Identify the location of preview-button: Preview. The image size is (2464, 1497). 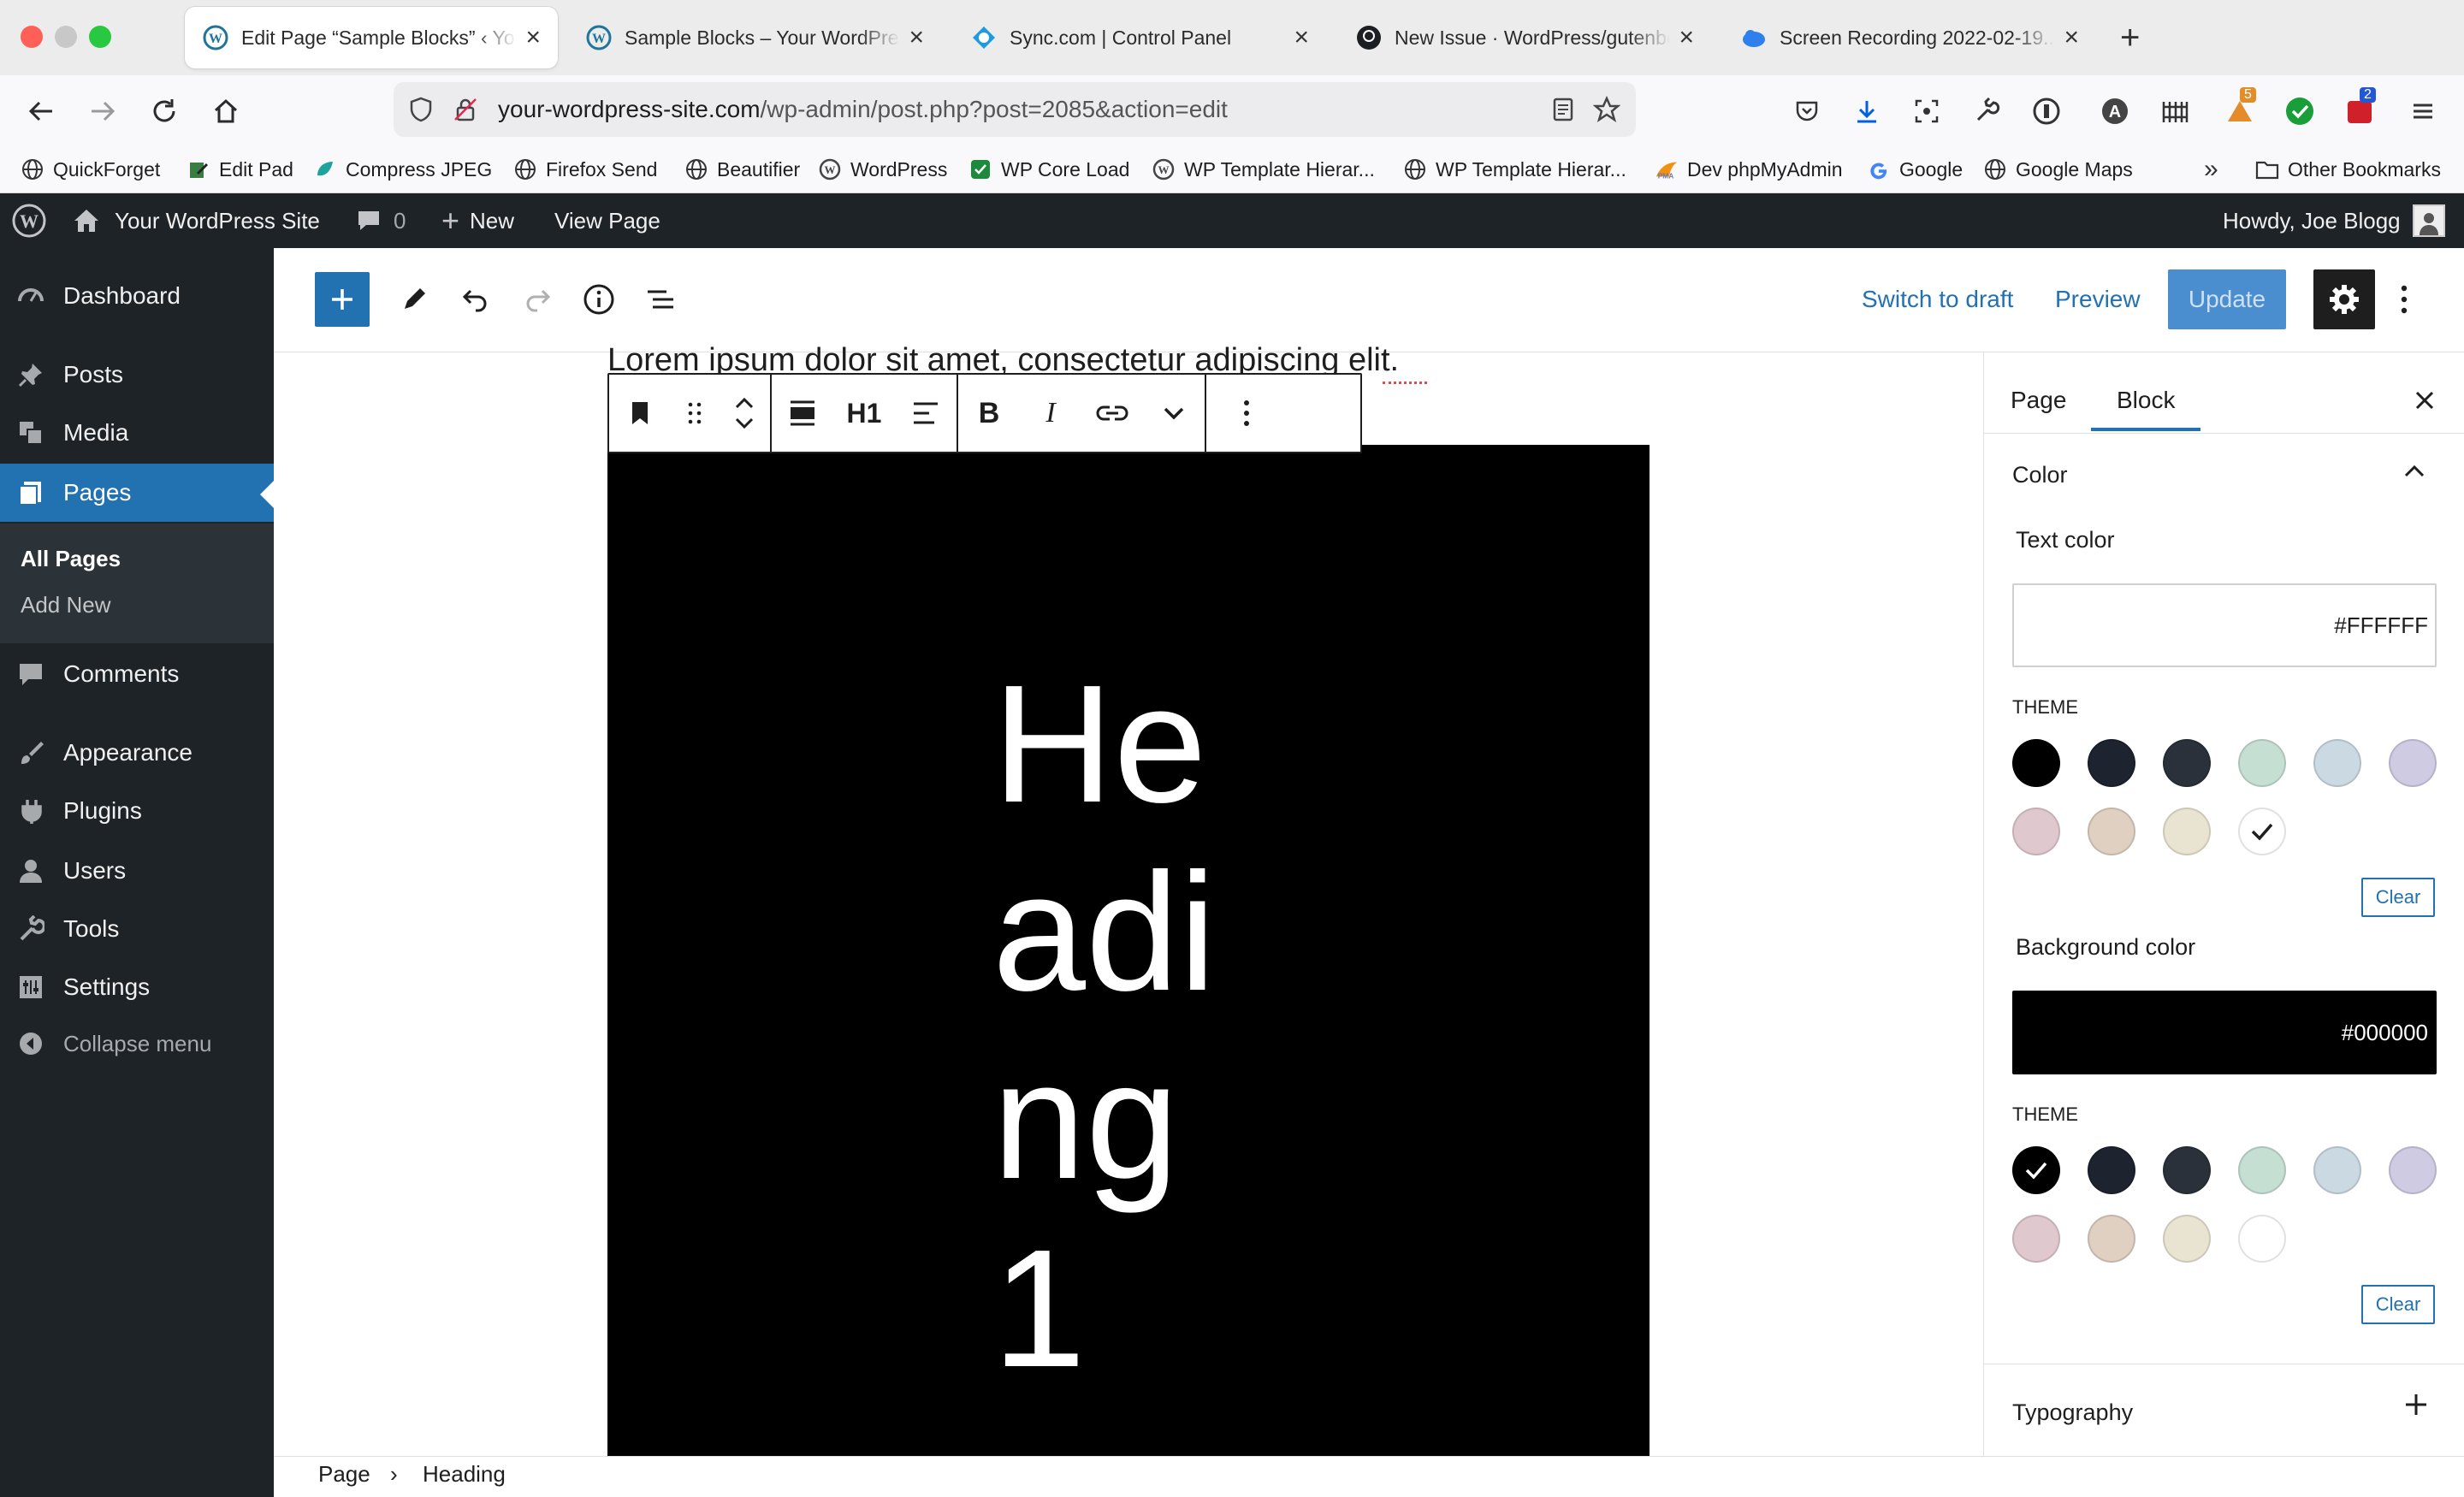
(2098, 299).